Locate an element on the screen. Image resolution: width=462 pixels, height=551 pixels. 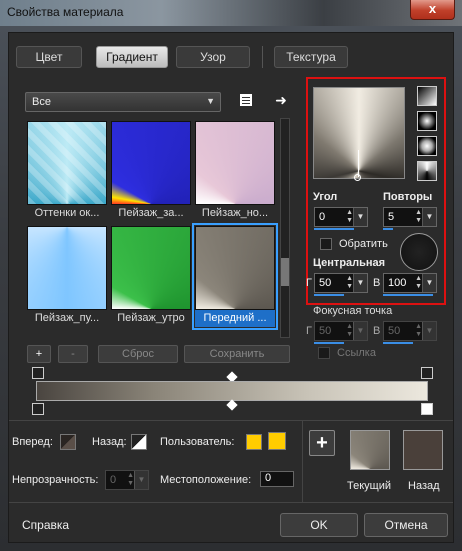
gradient-preview-large is located at coordinates (359, 133).